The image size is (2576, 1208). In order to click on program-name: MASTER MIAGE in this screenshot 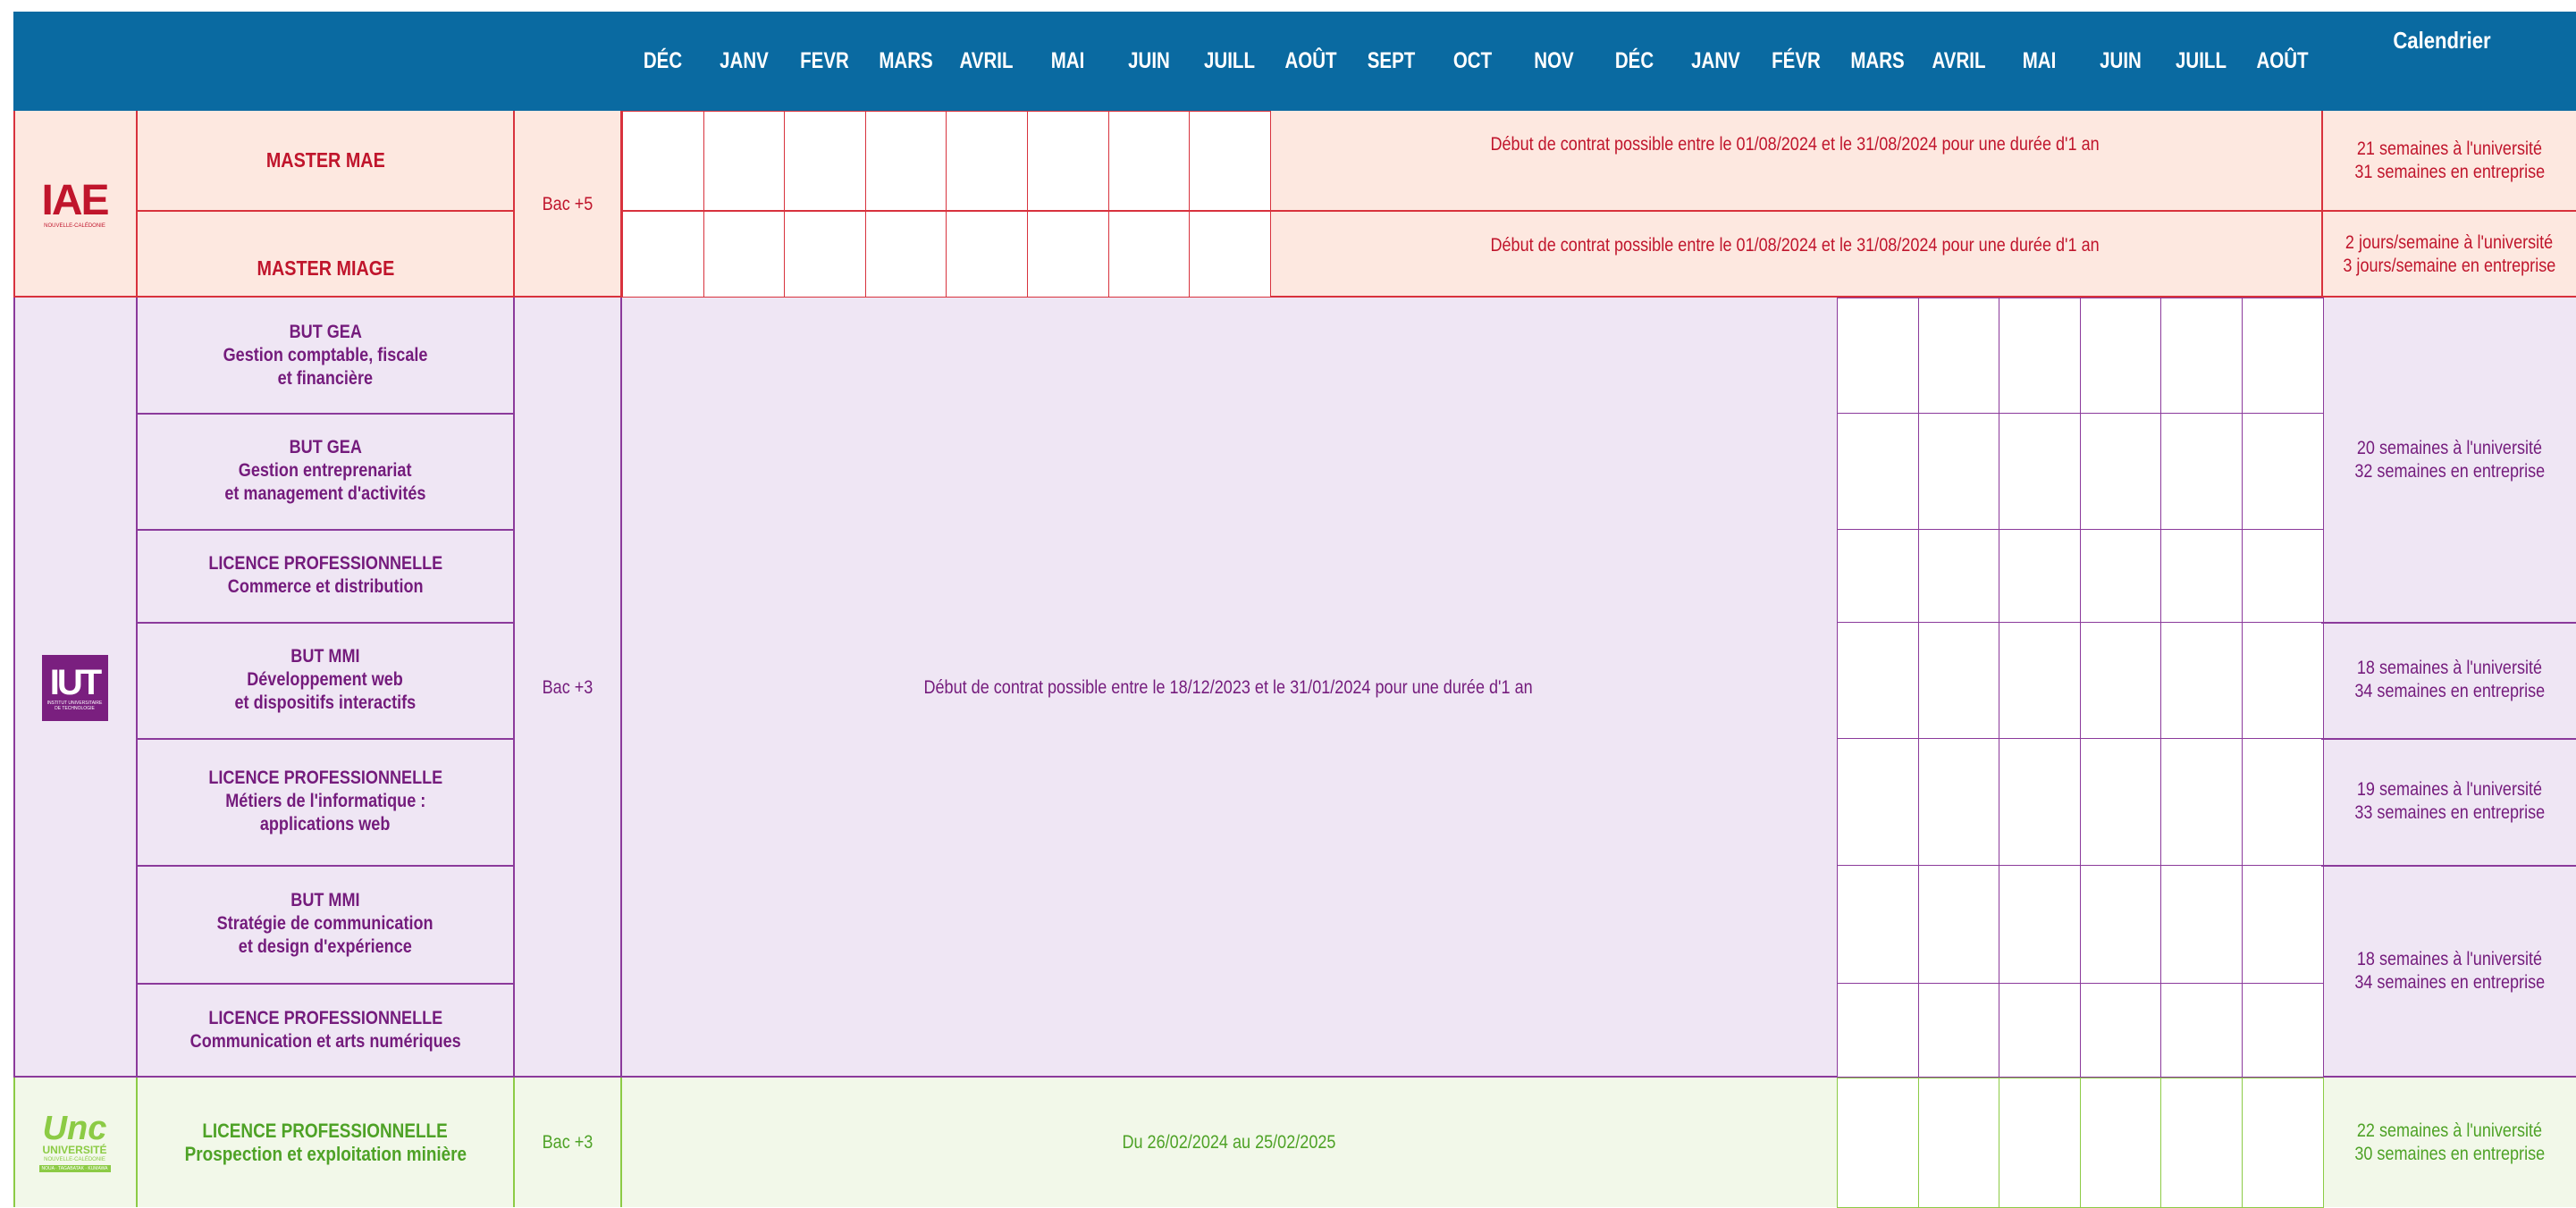, I will do `click(326, 268)`.